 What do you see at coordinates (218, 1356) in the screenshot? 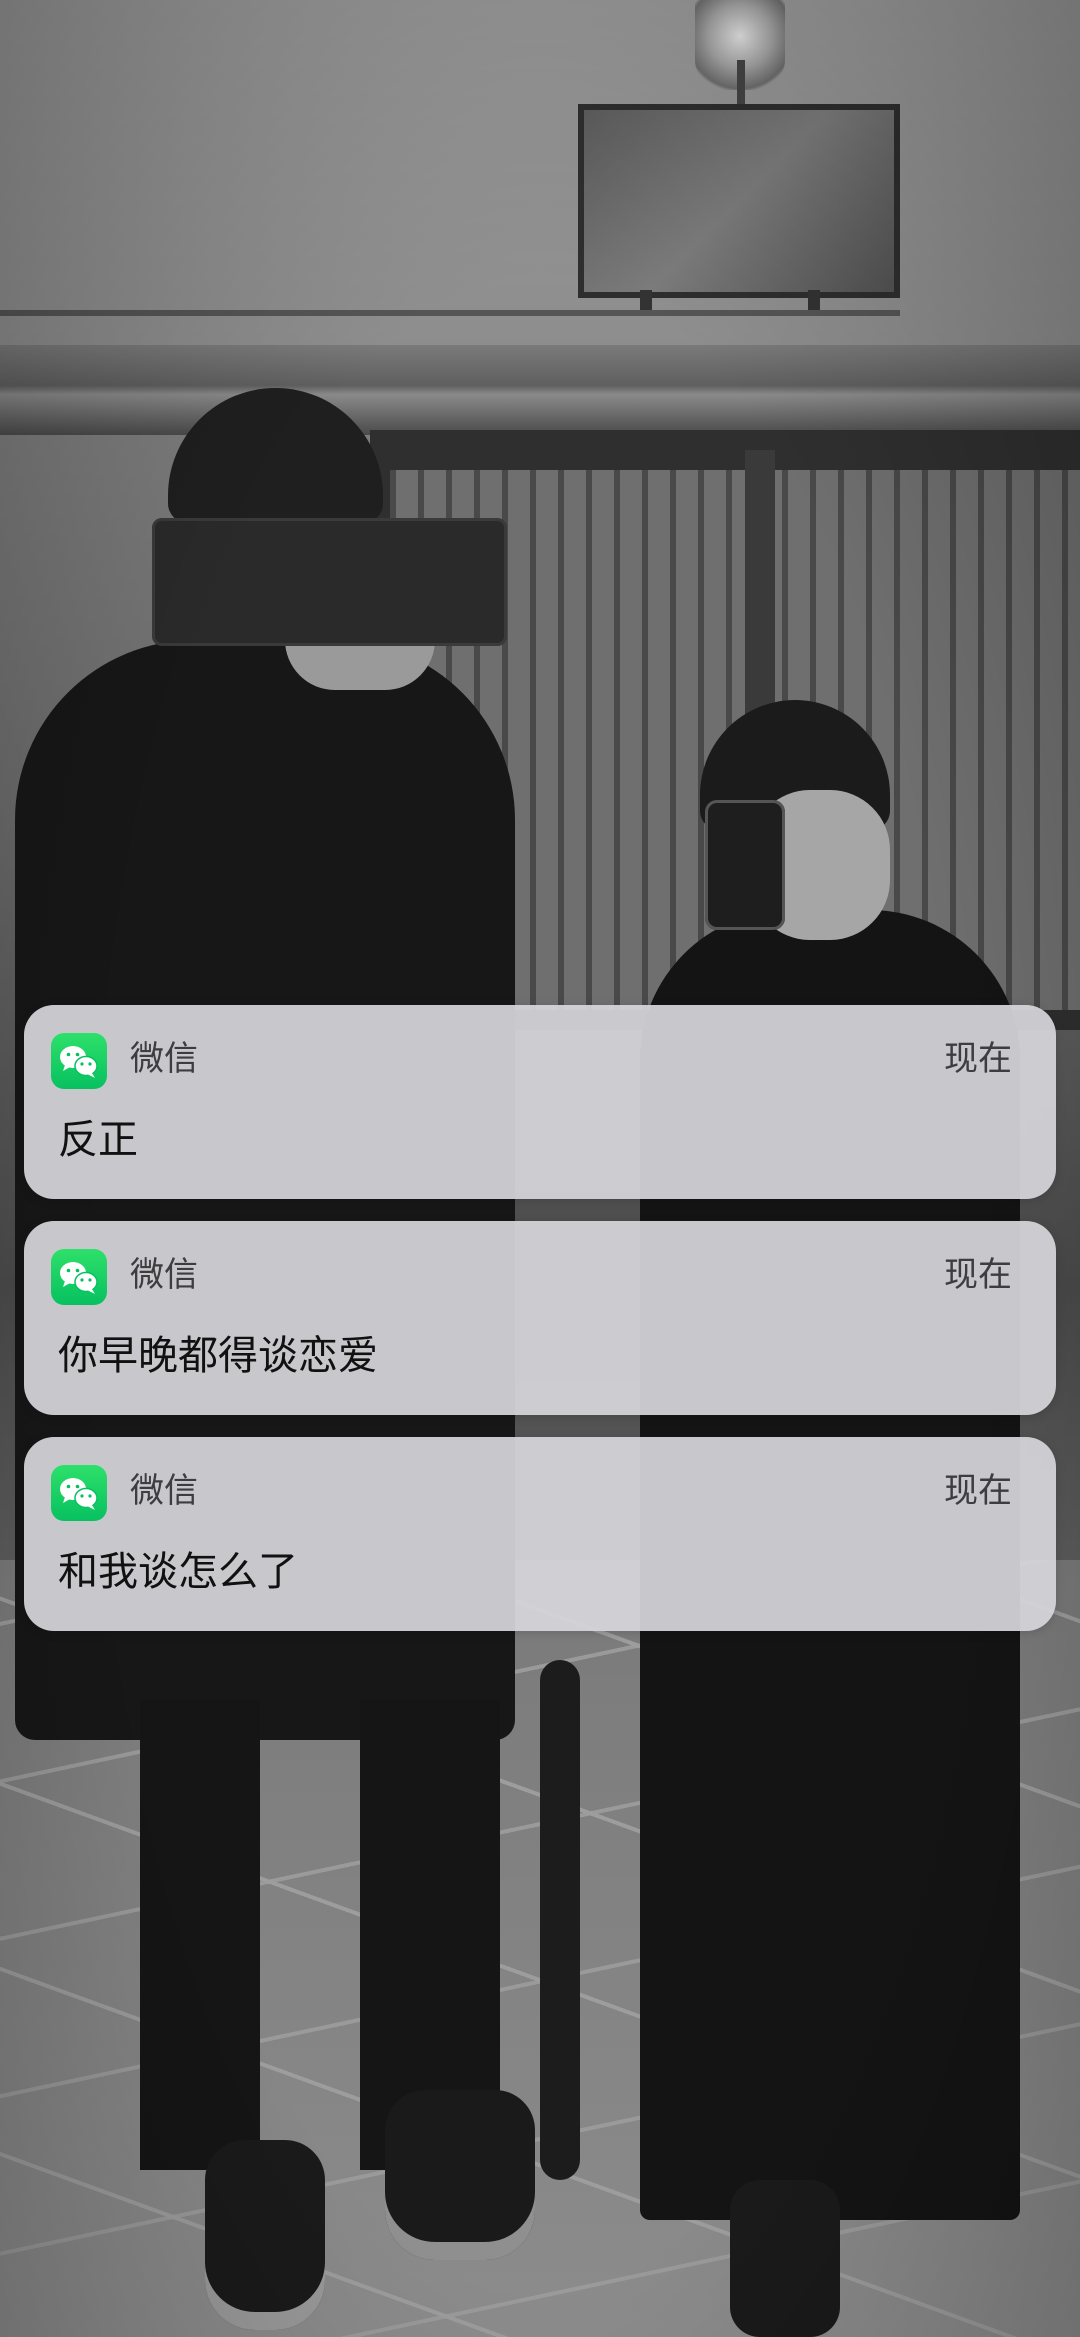
I see `notification-message: 你早晚都得谈恋爱` at bounding box center [218, 1356].